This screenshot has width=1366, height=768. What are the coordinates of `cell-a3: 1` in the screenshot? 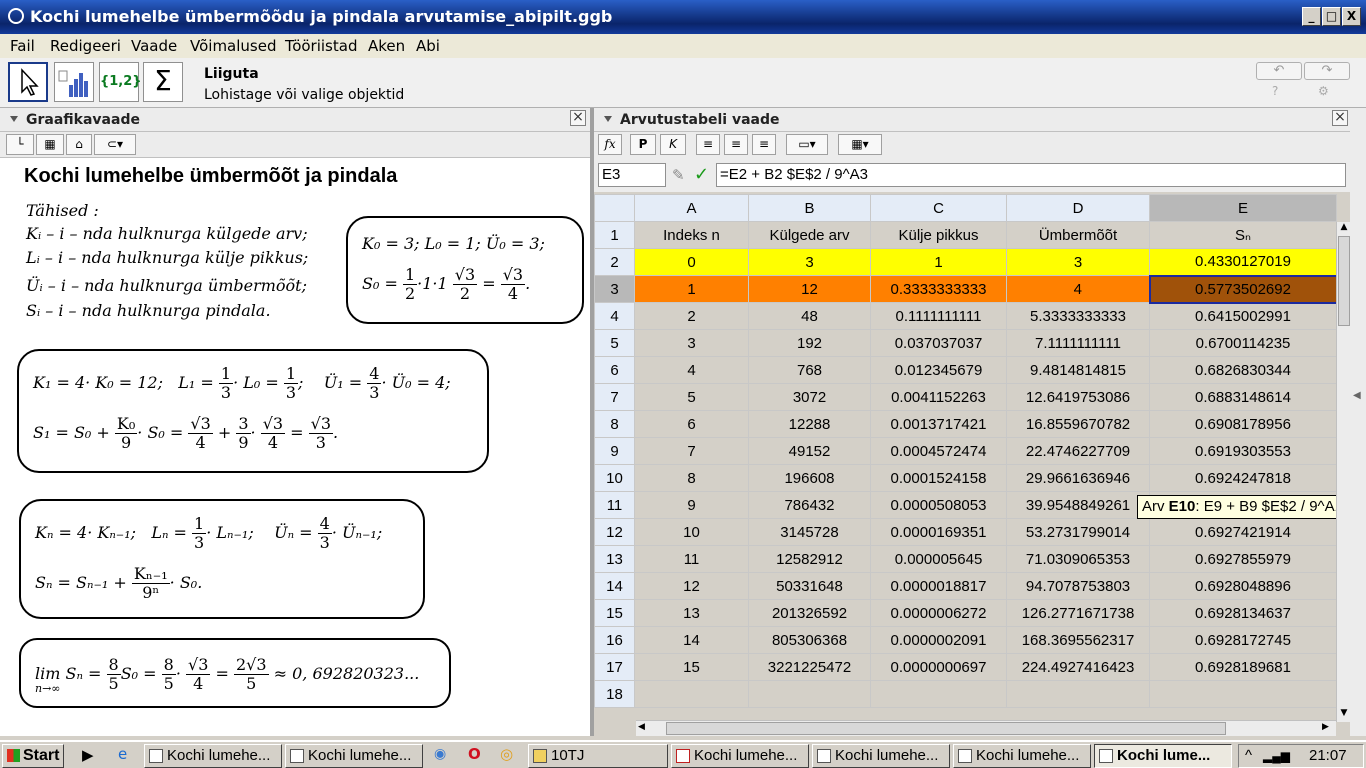 It's located at (691, 289).